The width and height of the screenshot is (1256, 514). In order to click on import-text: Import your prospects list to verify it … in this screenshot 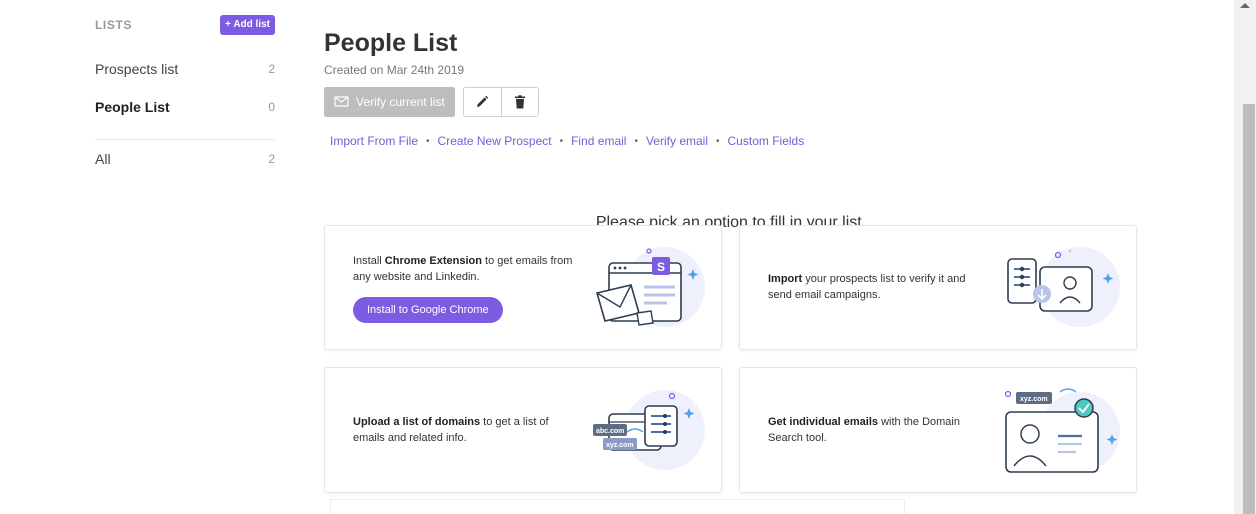, I will do `click(878, 287)`.